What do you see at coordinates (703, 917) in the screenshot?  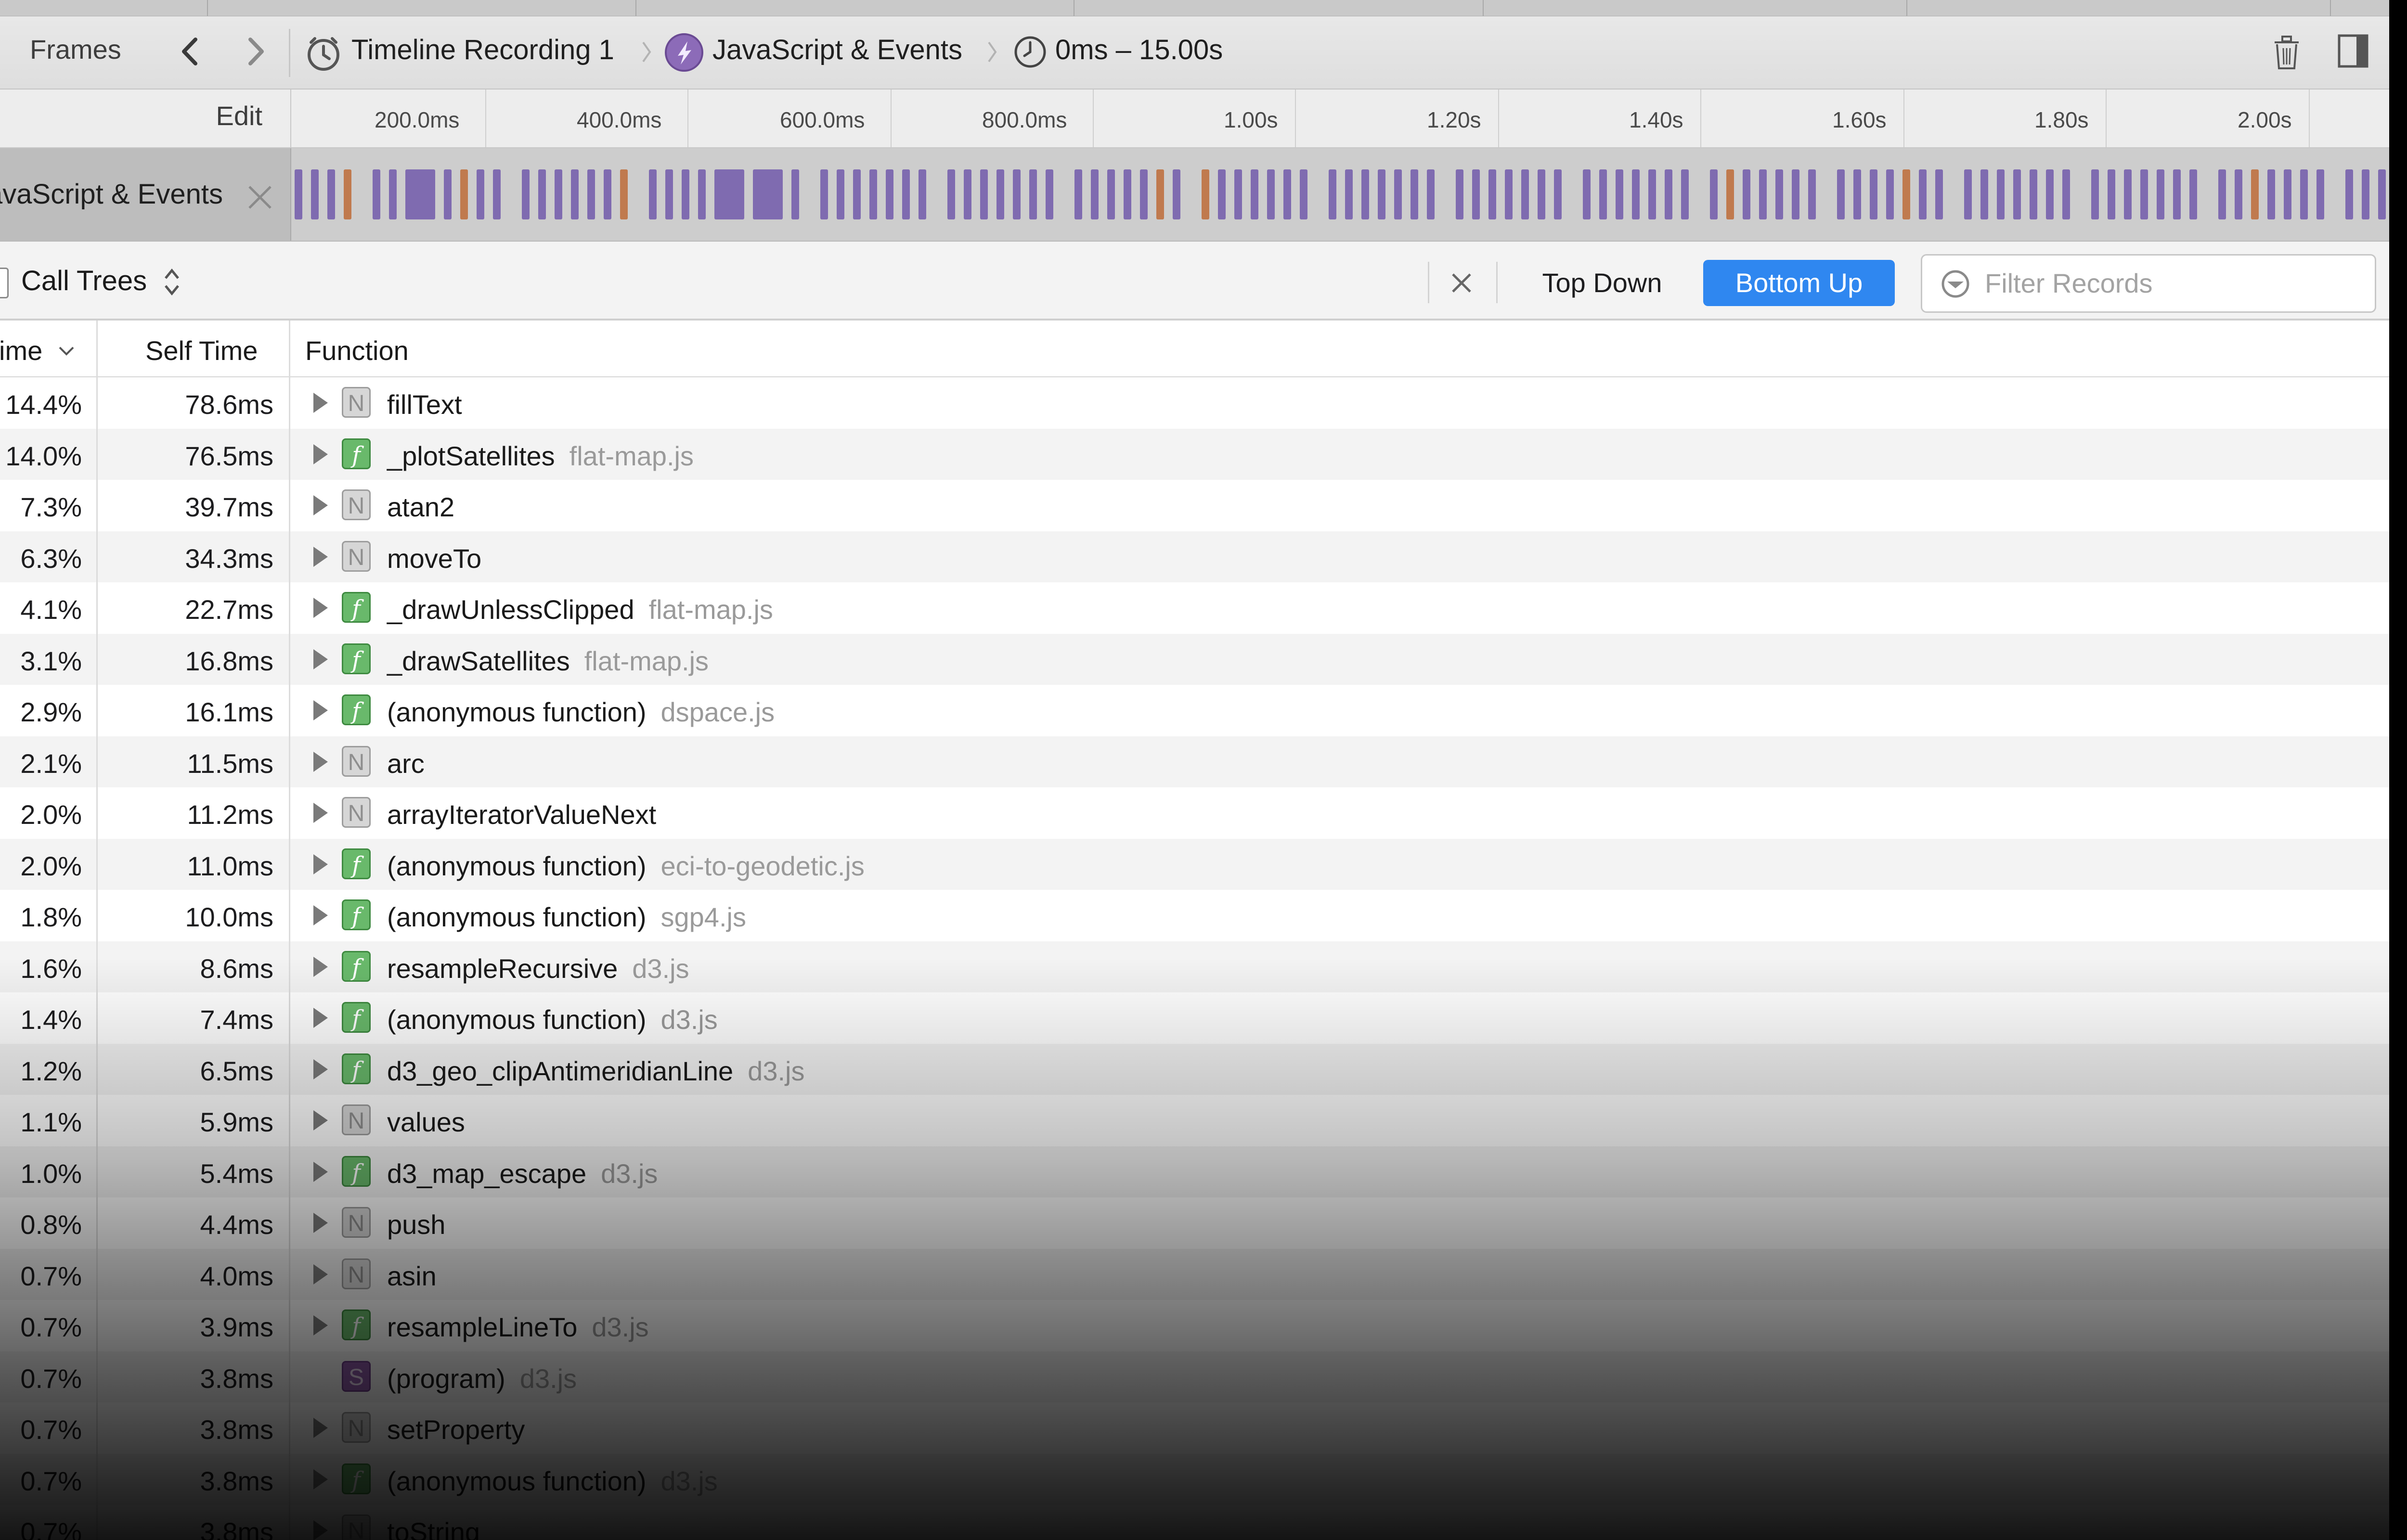 I see `source-file-link: sgp4.js` at bounding box center [703, 917].